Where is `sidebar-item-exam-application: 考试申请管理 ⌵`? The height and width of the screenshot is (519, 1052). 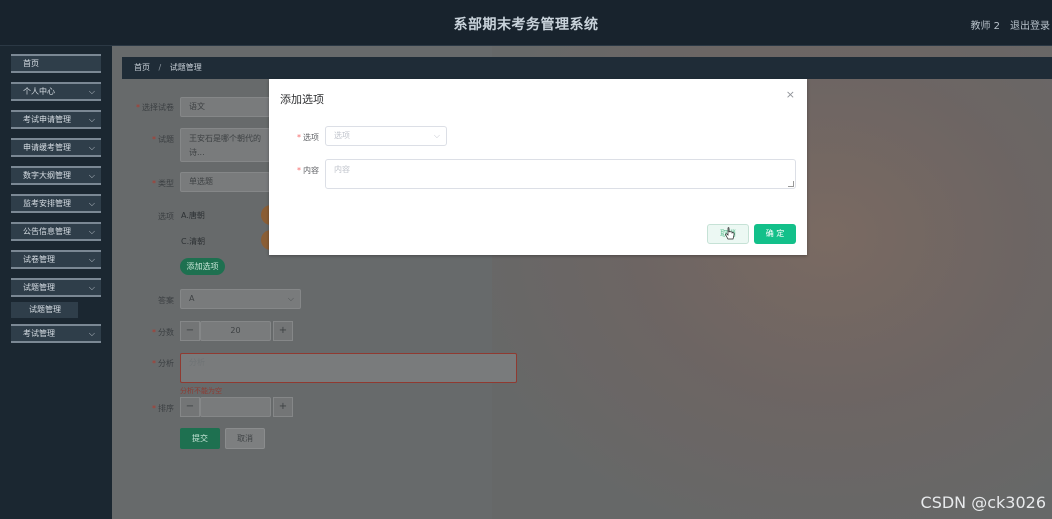 sidebar-item-exam-application: 考试申请管理 ⌵ is located at coordinates (56, 119).